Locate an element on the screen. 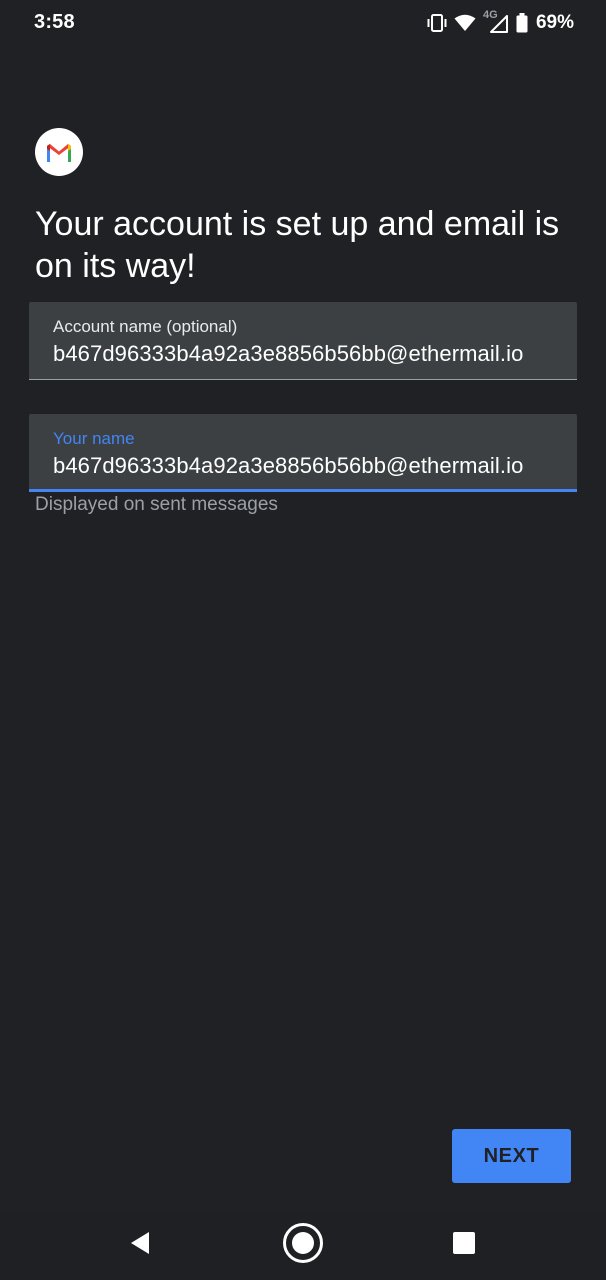 The image size is (606, 1280). wifi-icon is located at coordinates (465, 23).